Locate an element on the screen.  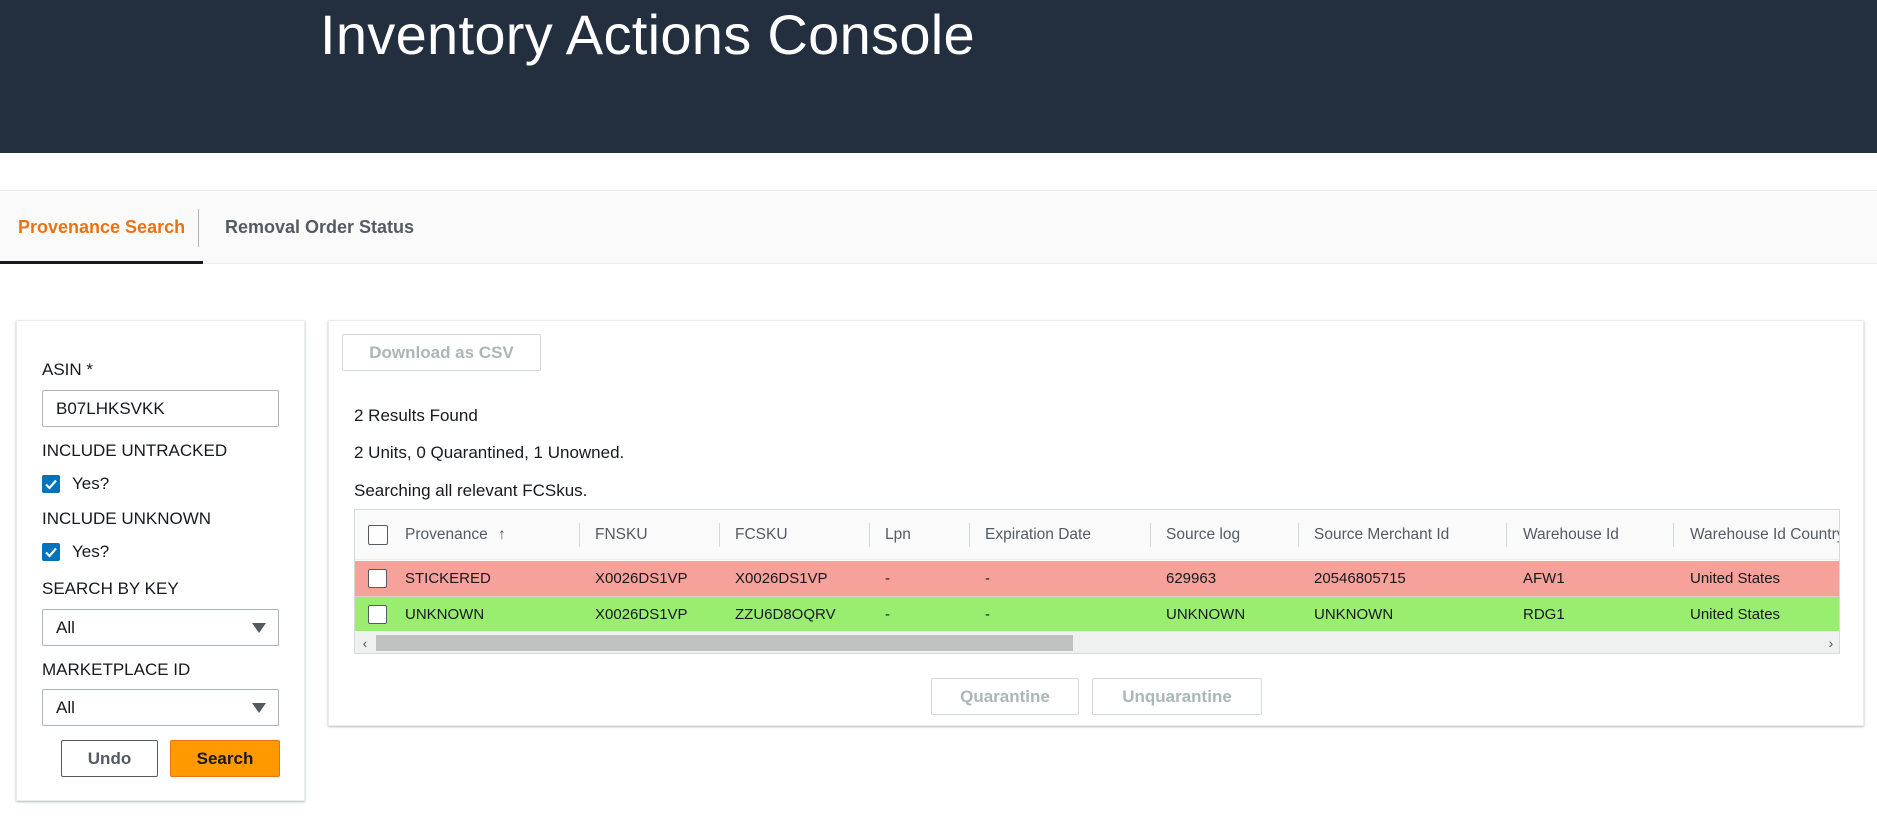
unquarantine-button: Unquarantine is located at coordinates (1177, 696).